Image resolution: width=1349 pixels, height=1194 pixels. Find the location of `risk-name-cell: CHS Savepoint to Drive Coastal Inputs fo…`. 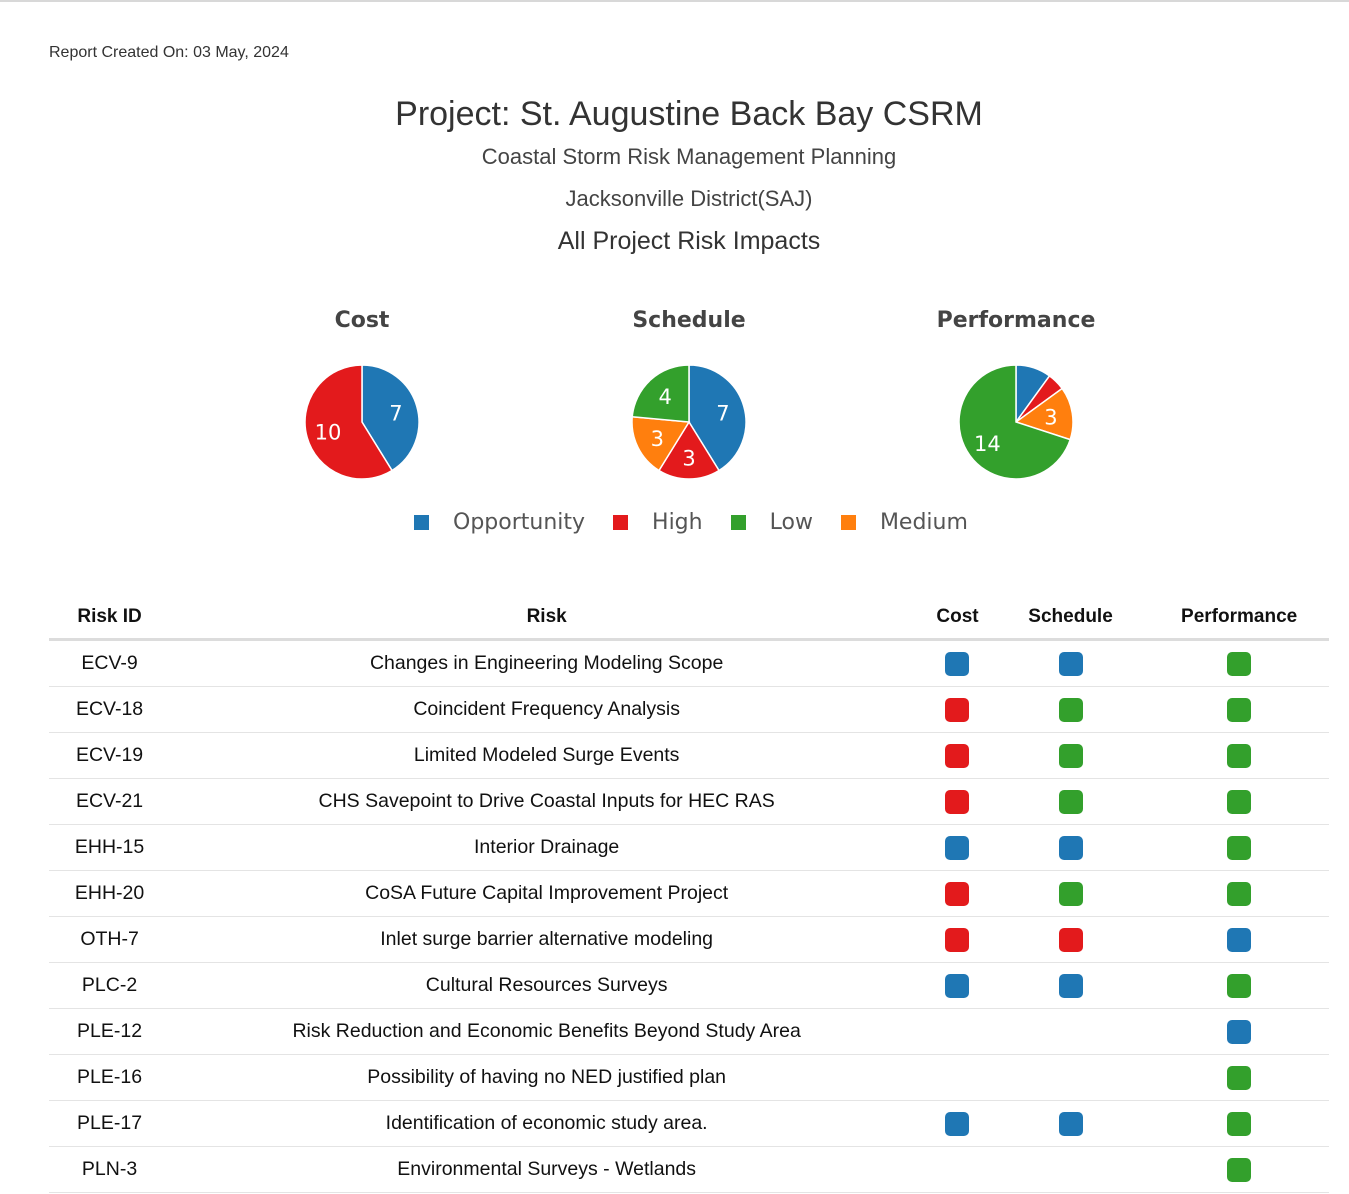

risk-name-cell: CHS Savepoint to Drive Coastal Inputs fo… is located at coordinates (547, 801).